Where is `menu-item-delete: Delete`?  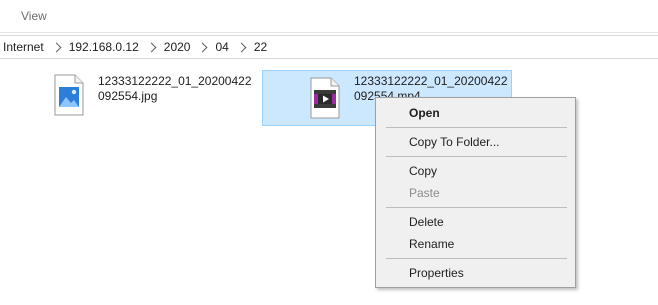 menu-item-delete: Delete is located at coordinates (475, 222).